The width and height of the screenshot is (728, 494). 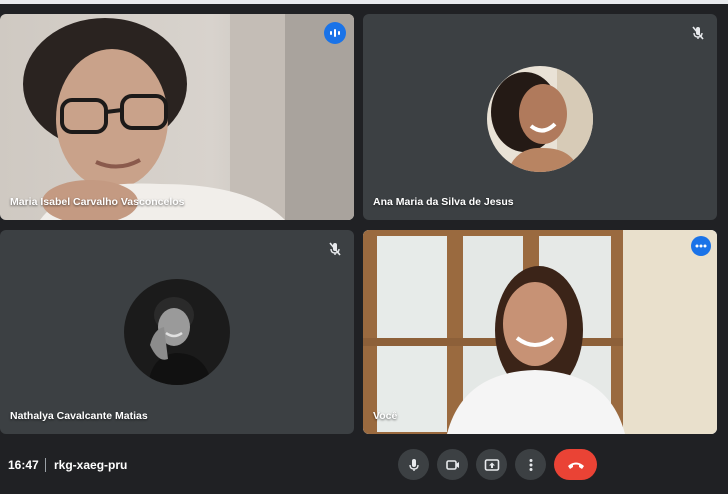 I want to click on meeting-time: 16:47, so click(x=23, y=465).